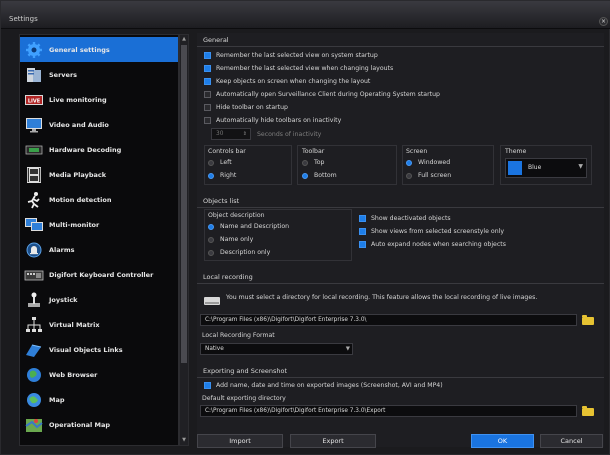 The width and height of the screenshot is (610, 455). I want to click on radio-screen-windowed: Windowed, so click(428, 162).